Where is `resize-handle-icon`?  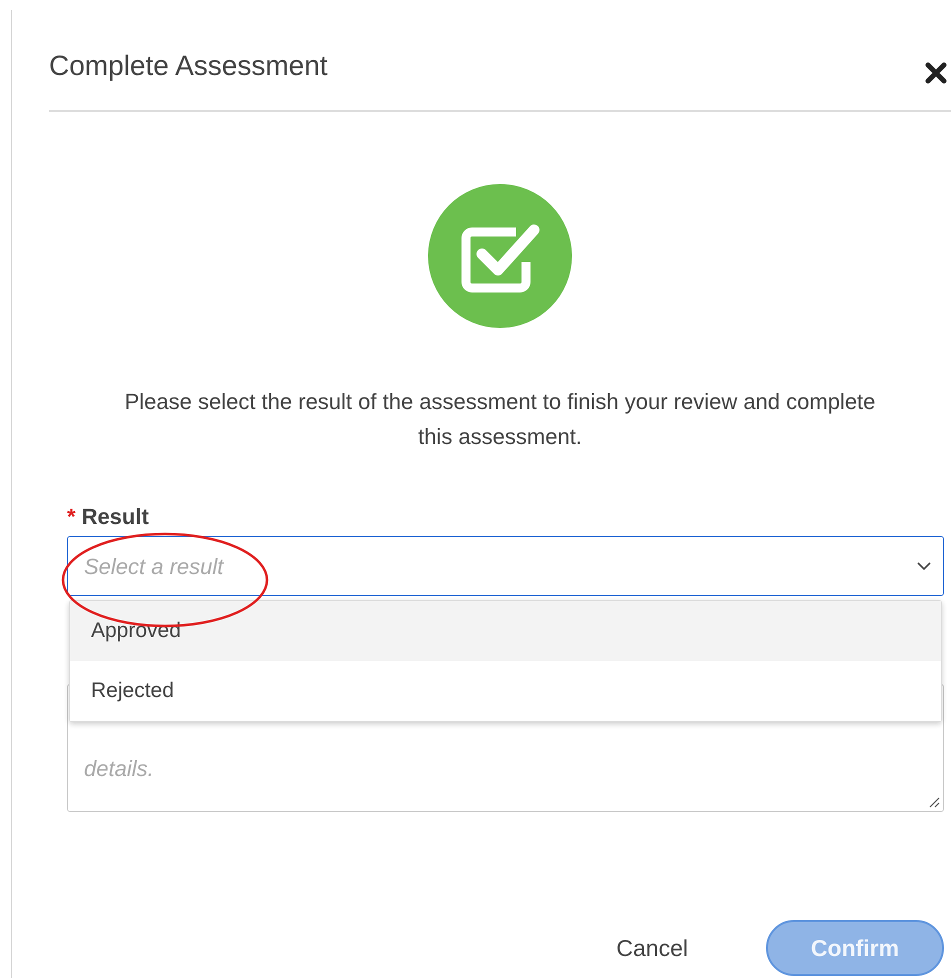
resize-handle-icon is located at coordinates (934, 802).